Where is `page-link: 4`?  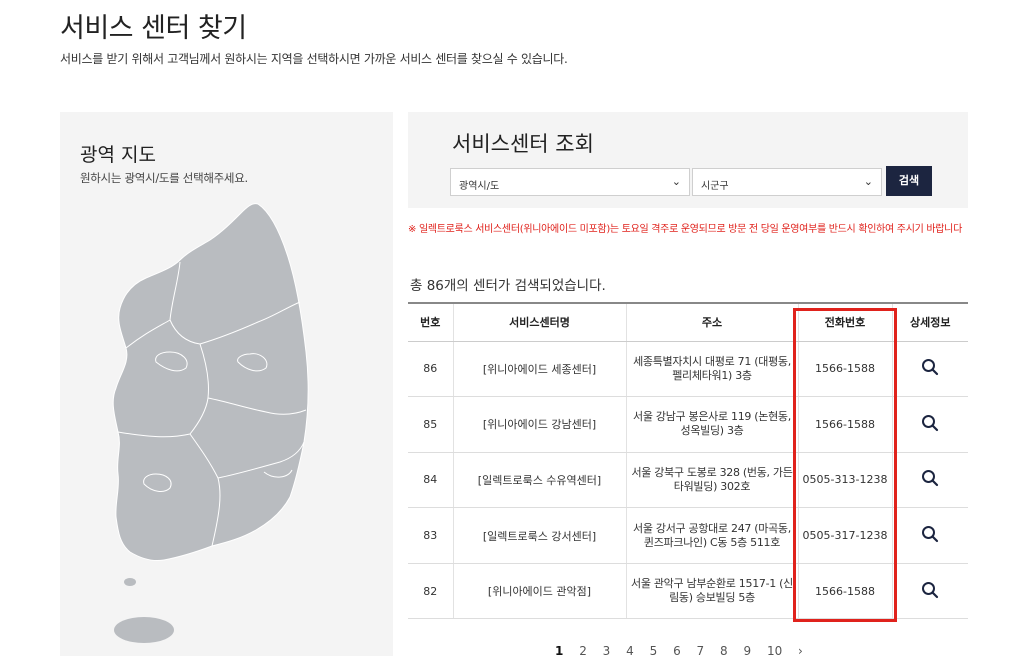
page-link: 4 is located at coordinates (630, 650).